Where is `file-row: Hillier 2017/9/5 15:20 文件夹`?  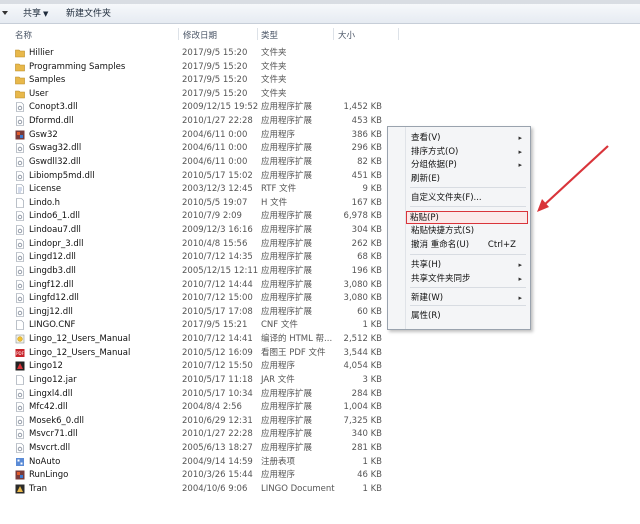
file-row: Hillier 2017/9/5 15:20 文件夹 is located at coordinates (200, 53).